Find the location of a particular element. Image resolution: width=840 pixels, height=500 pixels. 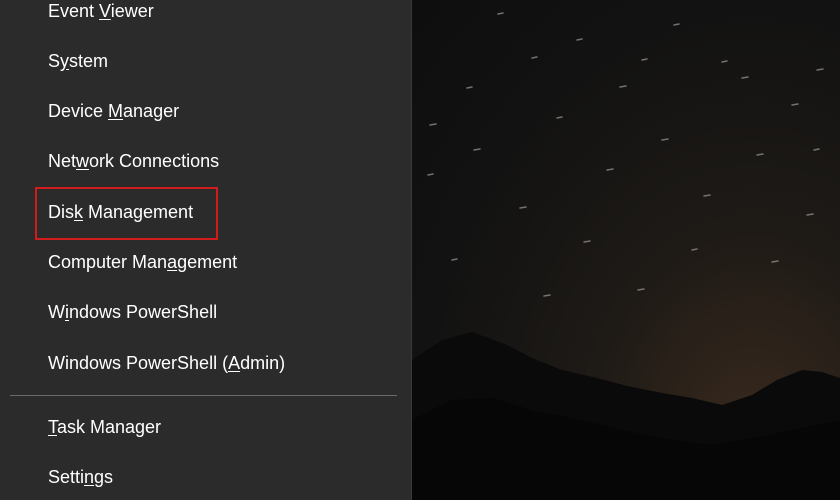

menu-item-access-key: V is located at coordinates (105, 11).